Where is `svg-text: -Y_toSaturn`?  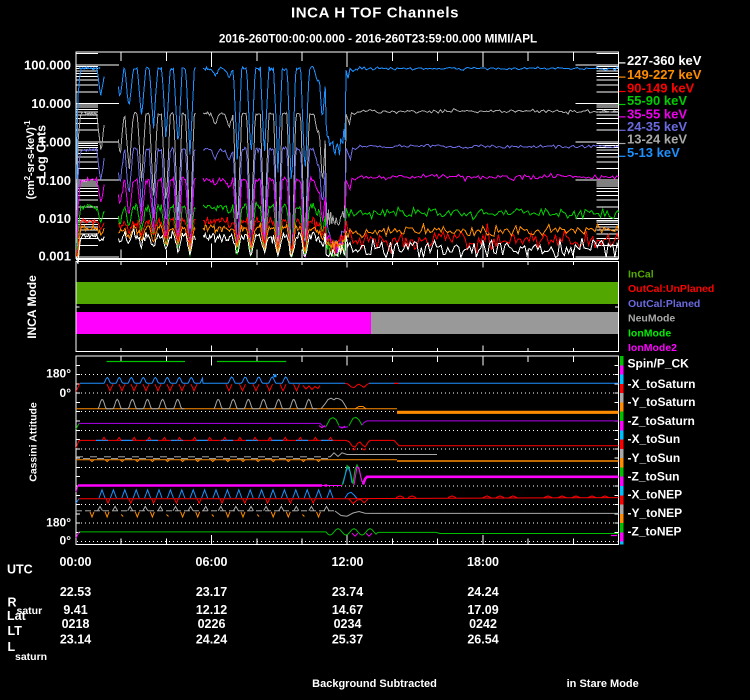 svg-text: -Y_toSaturn is located at coordinates (662, 402).